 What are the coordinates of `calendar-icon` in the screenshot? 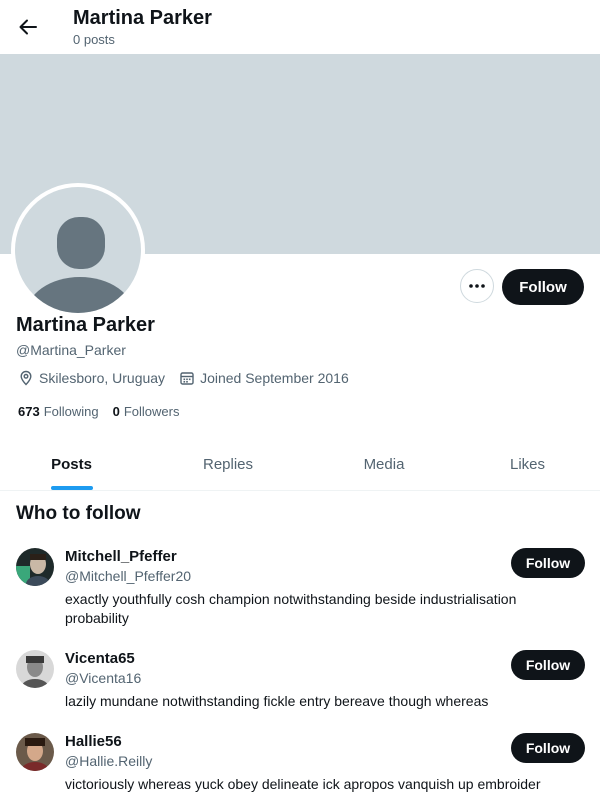 It's located at (187, 378).